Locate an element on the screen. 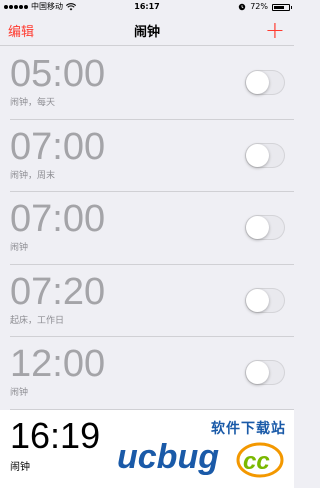 The image size is (320, 488). alarm-row: 07:00 闹钟 is located at coordinates (147, 228).